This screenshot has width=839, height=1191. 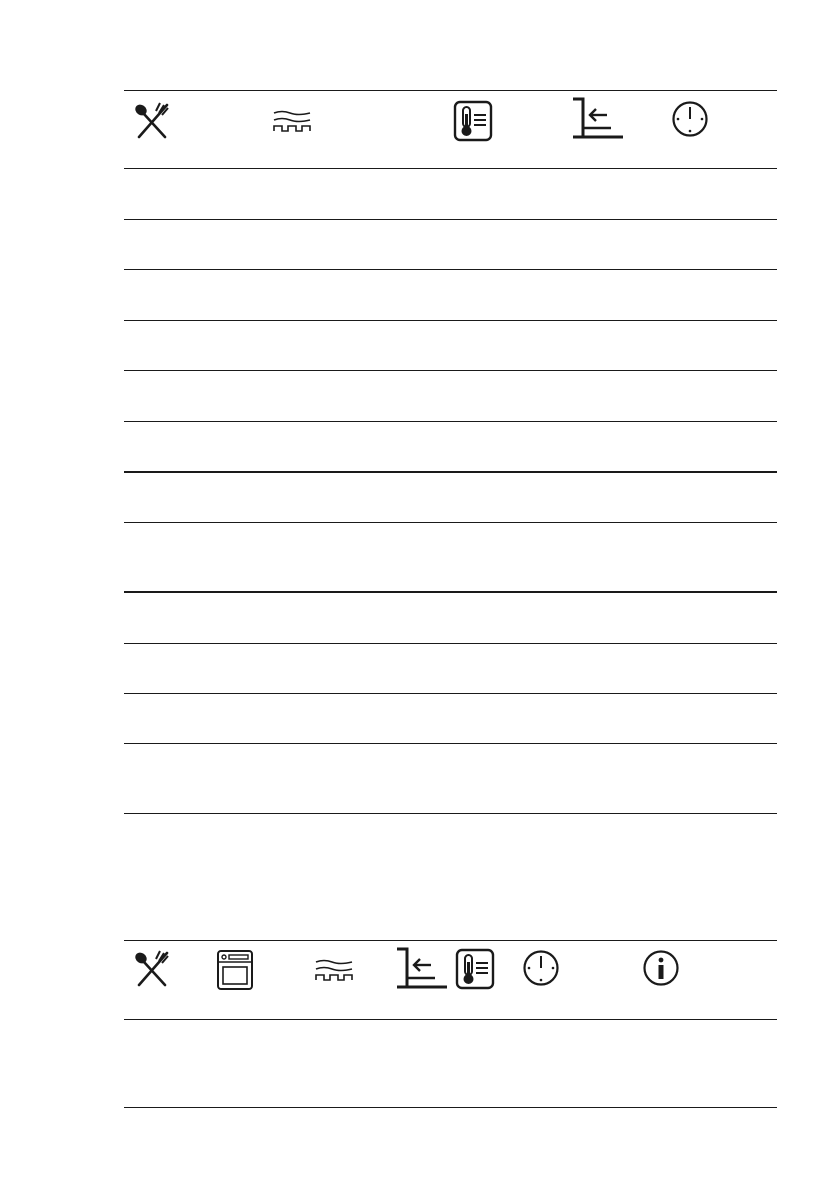 I want to click on table-2-header, so click(x=450, y=980).